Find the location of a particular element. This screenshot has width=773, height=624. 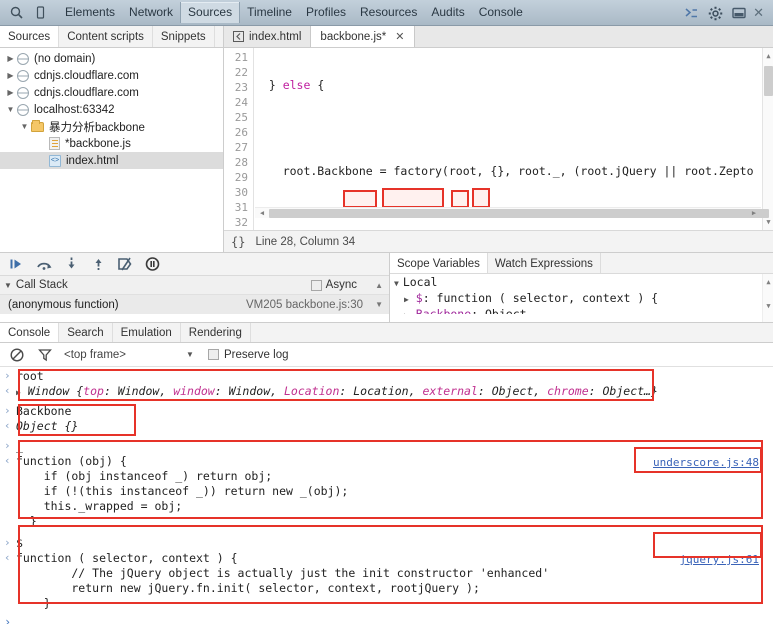

tab-network: Network is located at coordinates (151, 12).